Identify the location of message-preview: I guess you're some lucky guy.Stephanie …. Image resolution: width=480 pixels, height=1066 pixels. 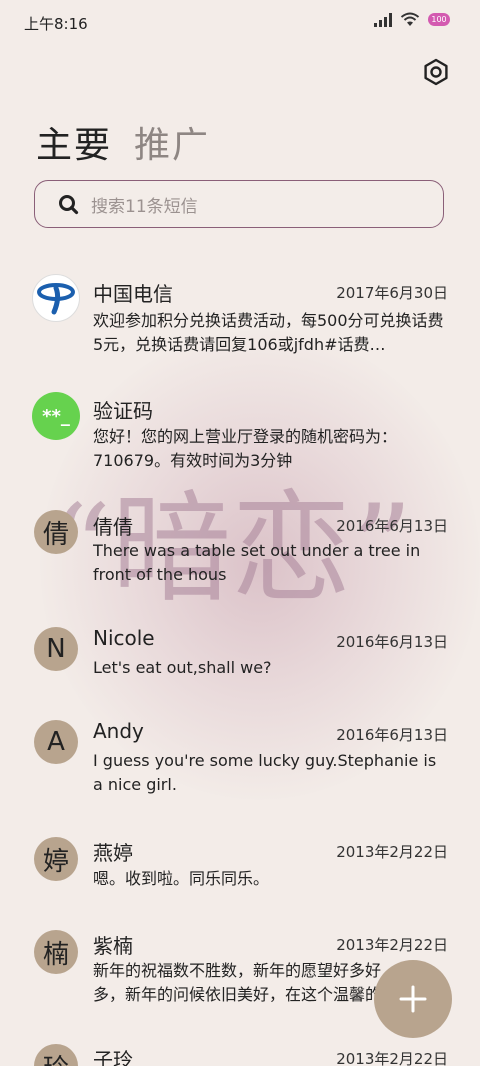
(265, 772).